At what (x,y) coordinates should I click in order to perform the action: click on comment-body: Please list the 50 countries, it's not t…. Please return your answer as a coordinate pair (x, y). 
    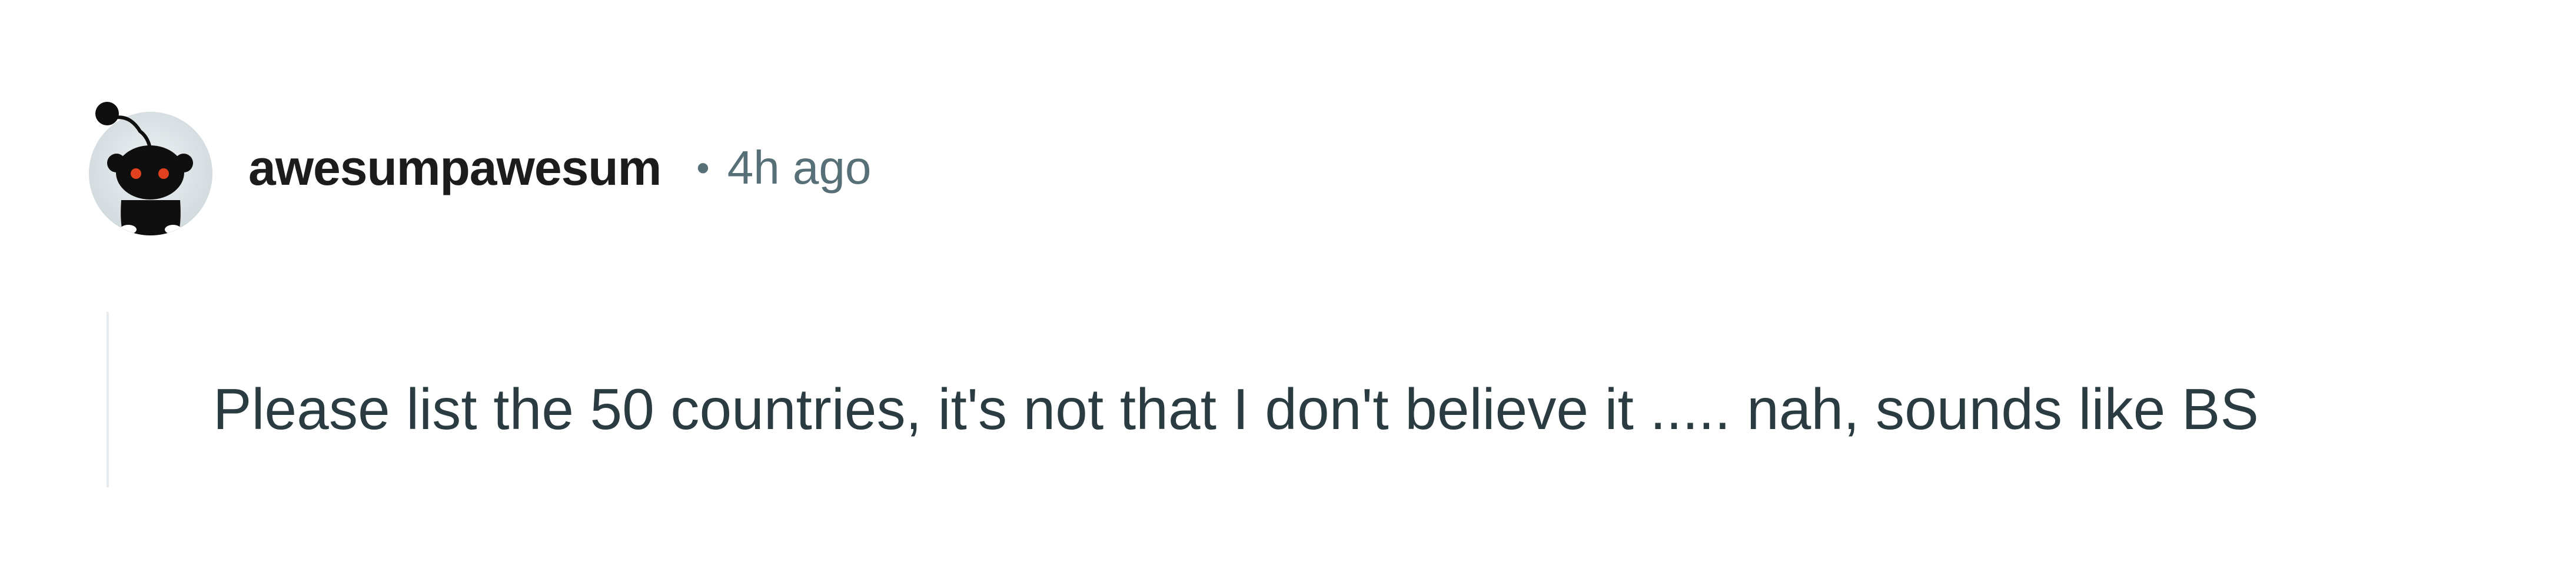
    Looking at the image, I should click on (1236, 408).